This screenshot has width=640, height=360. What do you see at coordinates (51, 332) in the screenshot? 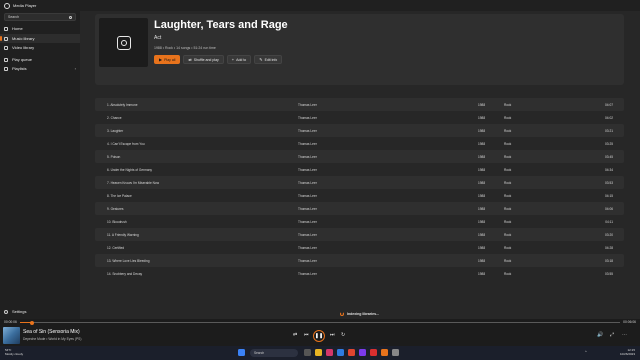
I see `now-playing-title: Sea of Sin (Sensoria Mix)` at bounding box center [51, 332].